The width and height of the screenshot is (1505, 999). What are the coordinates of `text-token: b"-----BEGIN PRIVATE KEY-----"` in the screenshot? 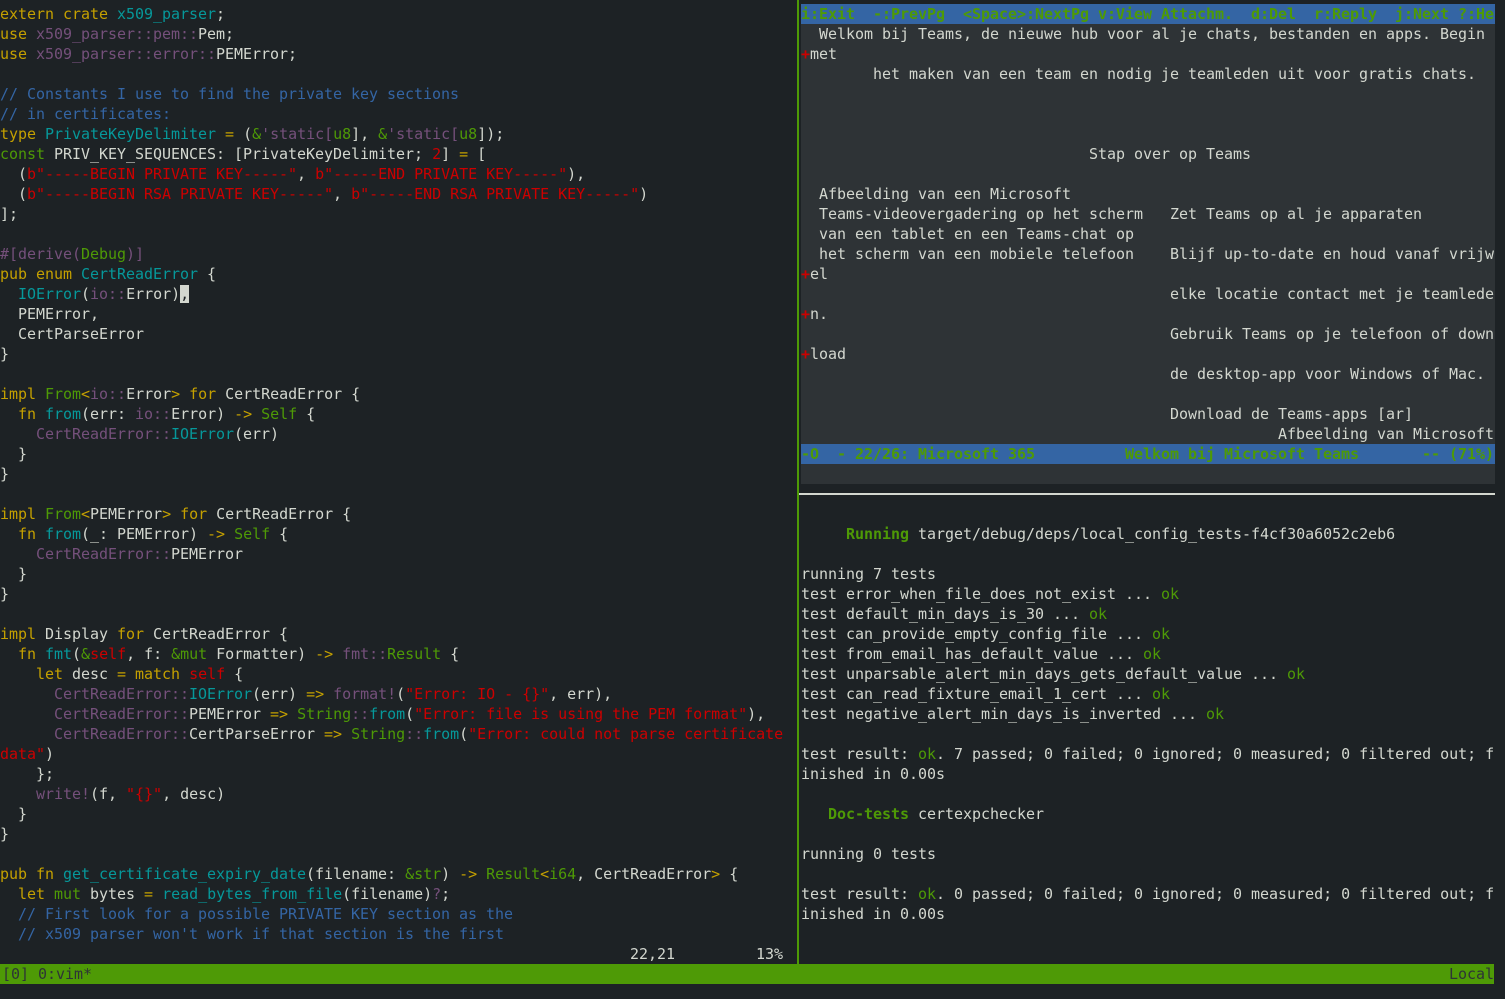 It's located at (162, 174).